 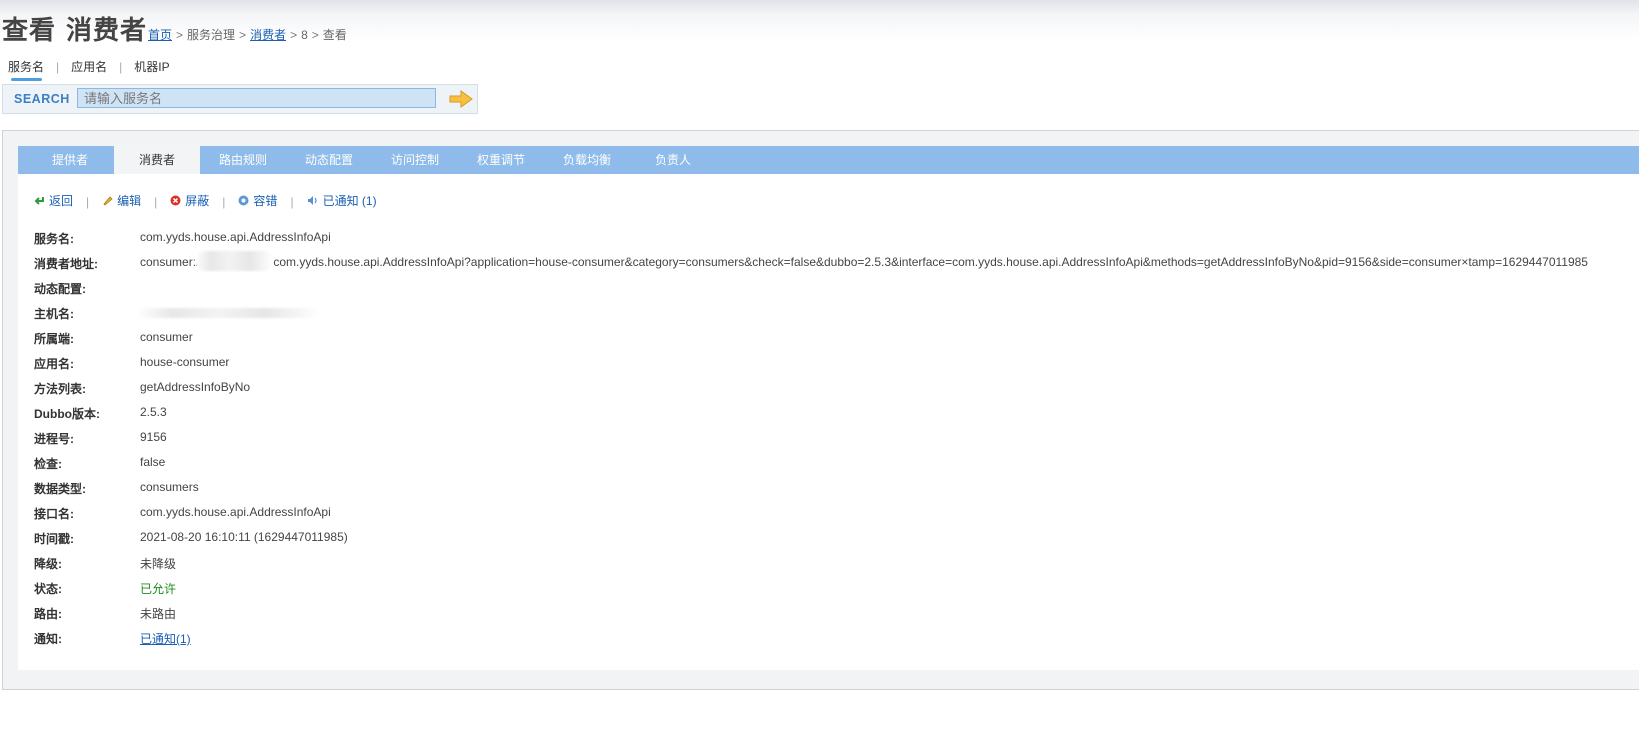 I want to click on detail-value: 9156, so click(x=153, y=437).